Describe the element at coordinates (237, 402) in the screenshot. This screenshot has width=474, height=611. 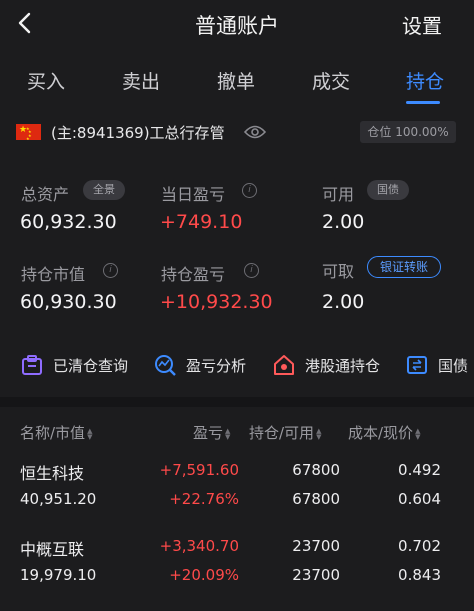
I see `section-divider` at that location.